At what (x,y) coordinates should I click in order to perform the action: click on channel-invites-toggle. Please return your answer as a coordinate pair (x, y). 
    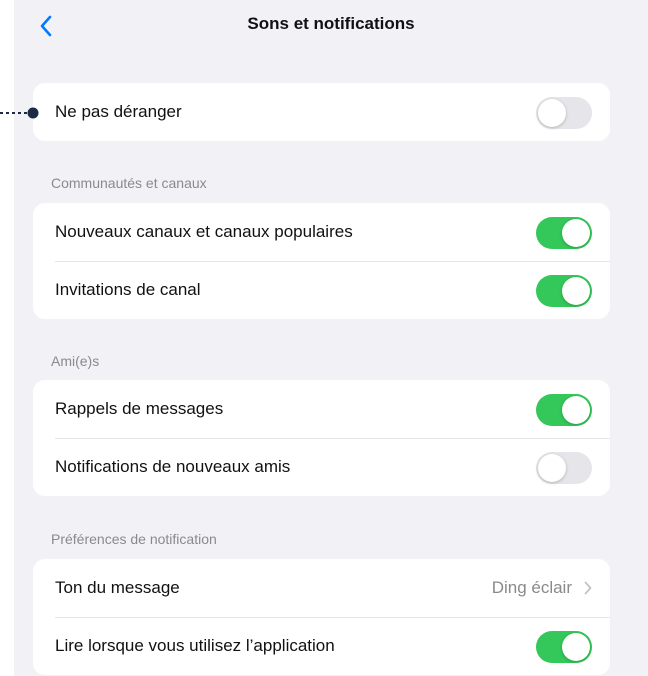
    Looking at the image, I should click on (564, 291).